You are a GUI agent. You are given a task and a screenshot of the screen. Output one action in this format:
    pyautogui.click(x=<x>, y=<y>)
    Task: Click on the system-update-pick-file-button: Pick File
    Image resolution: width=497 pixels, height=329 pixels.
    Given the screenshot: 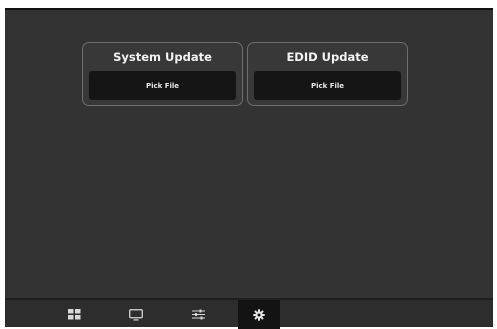 What is the action you would take?
    pyautogui.click(x=162, y=85)
    